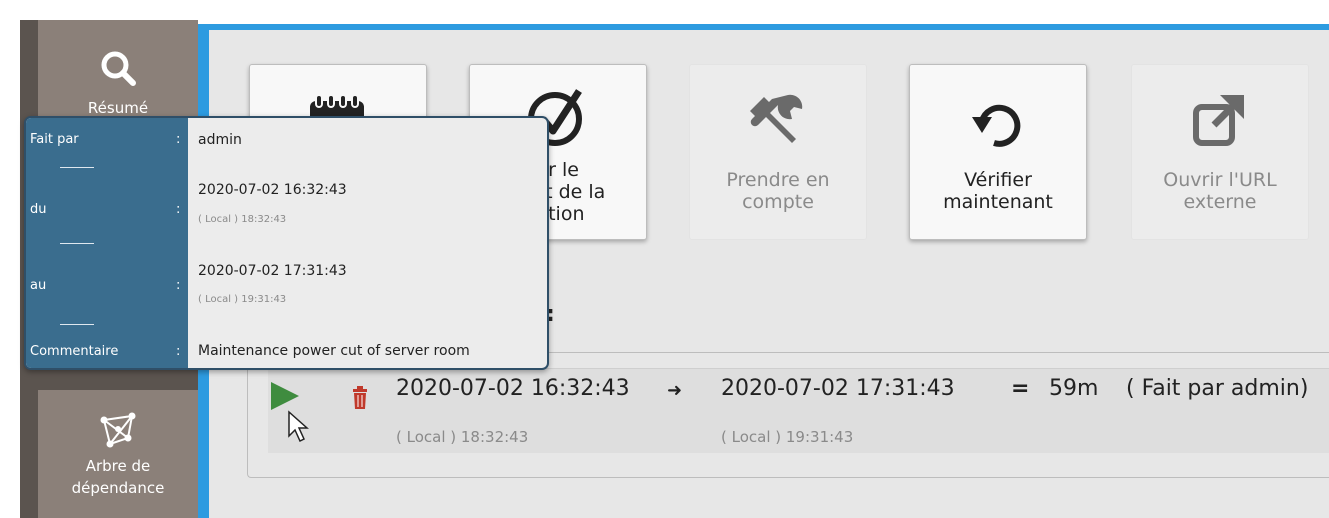 The height and width of the screenshot is (518, 1329). Describe the element at coordinates (1220, 152) in the screenshot. I see `open-external-url-button: Ouvrir l'URL externe` at that location.